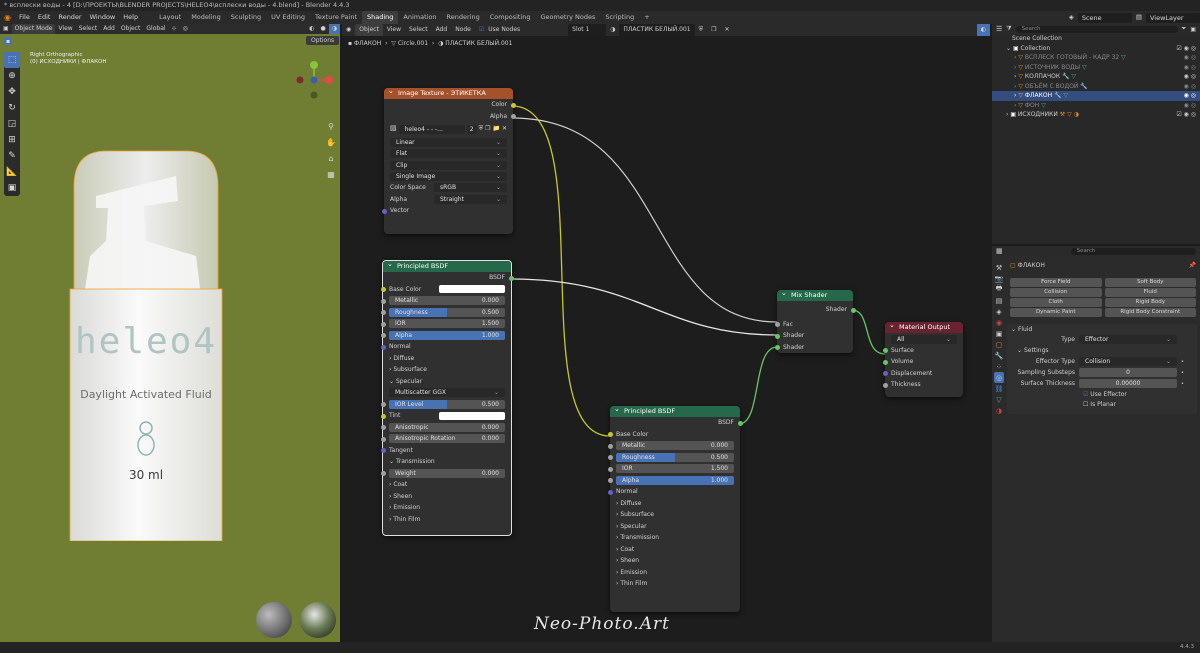 This screenshot has width=1200, height=653. What do you see at coordinates (1096, 106) in the screenshot?
I see `outliner-row-background: › ▽ ФОН ▽ ◉ ◎` at bounding box center [1096, 106].